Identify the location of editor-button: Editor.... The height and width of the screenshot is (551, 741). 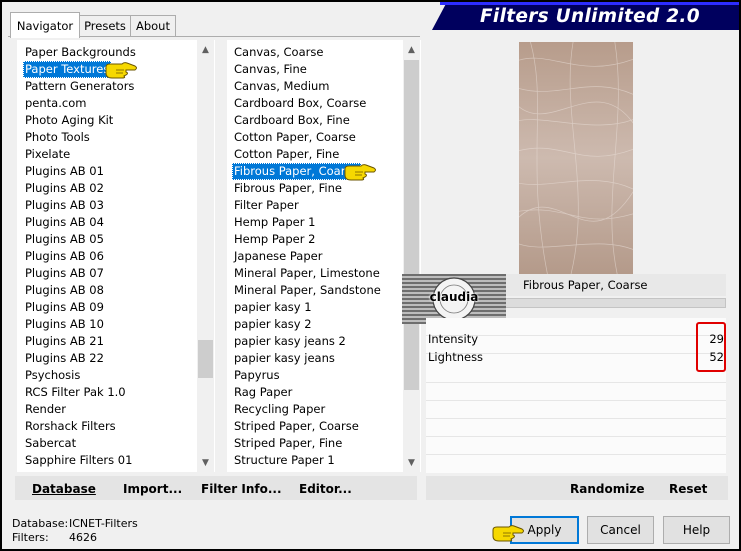
(325, 489).